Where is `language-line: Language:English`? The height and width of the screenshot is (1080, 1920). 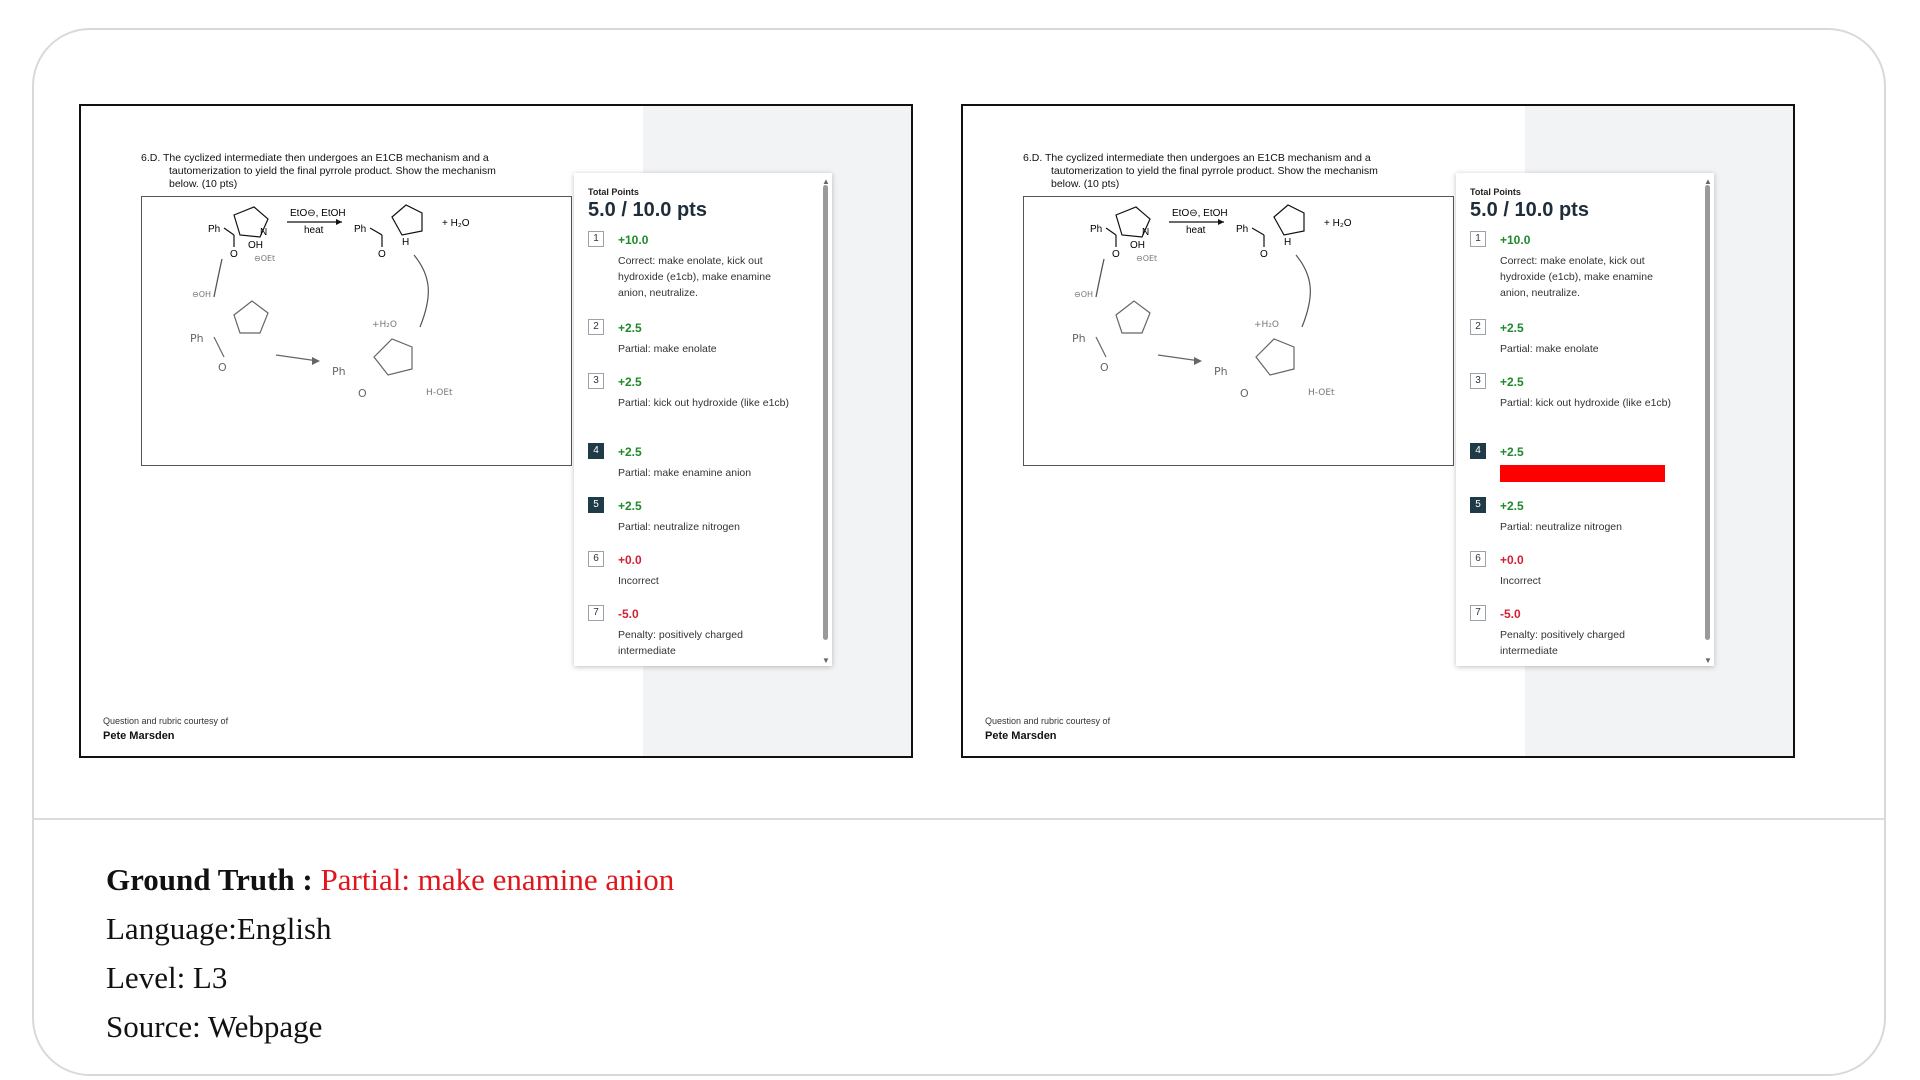
language-line: Language:English is located at coordinates (219, 928).